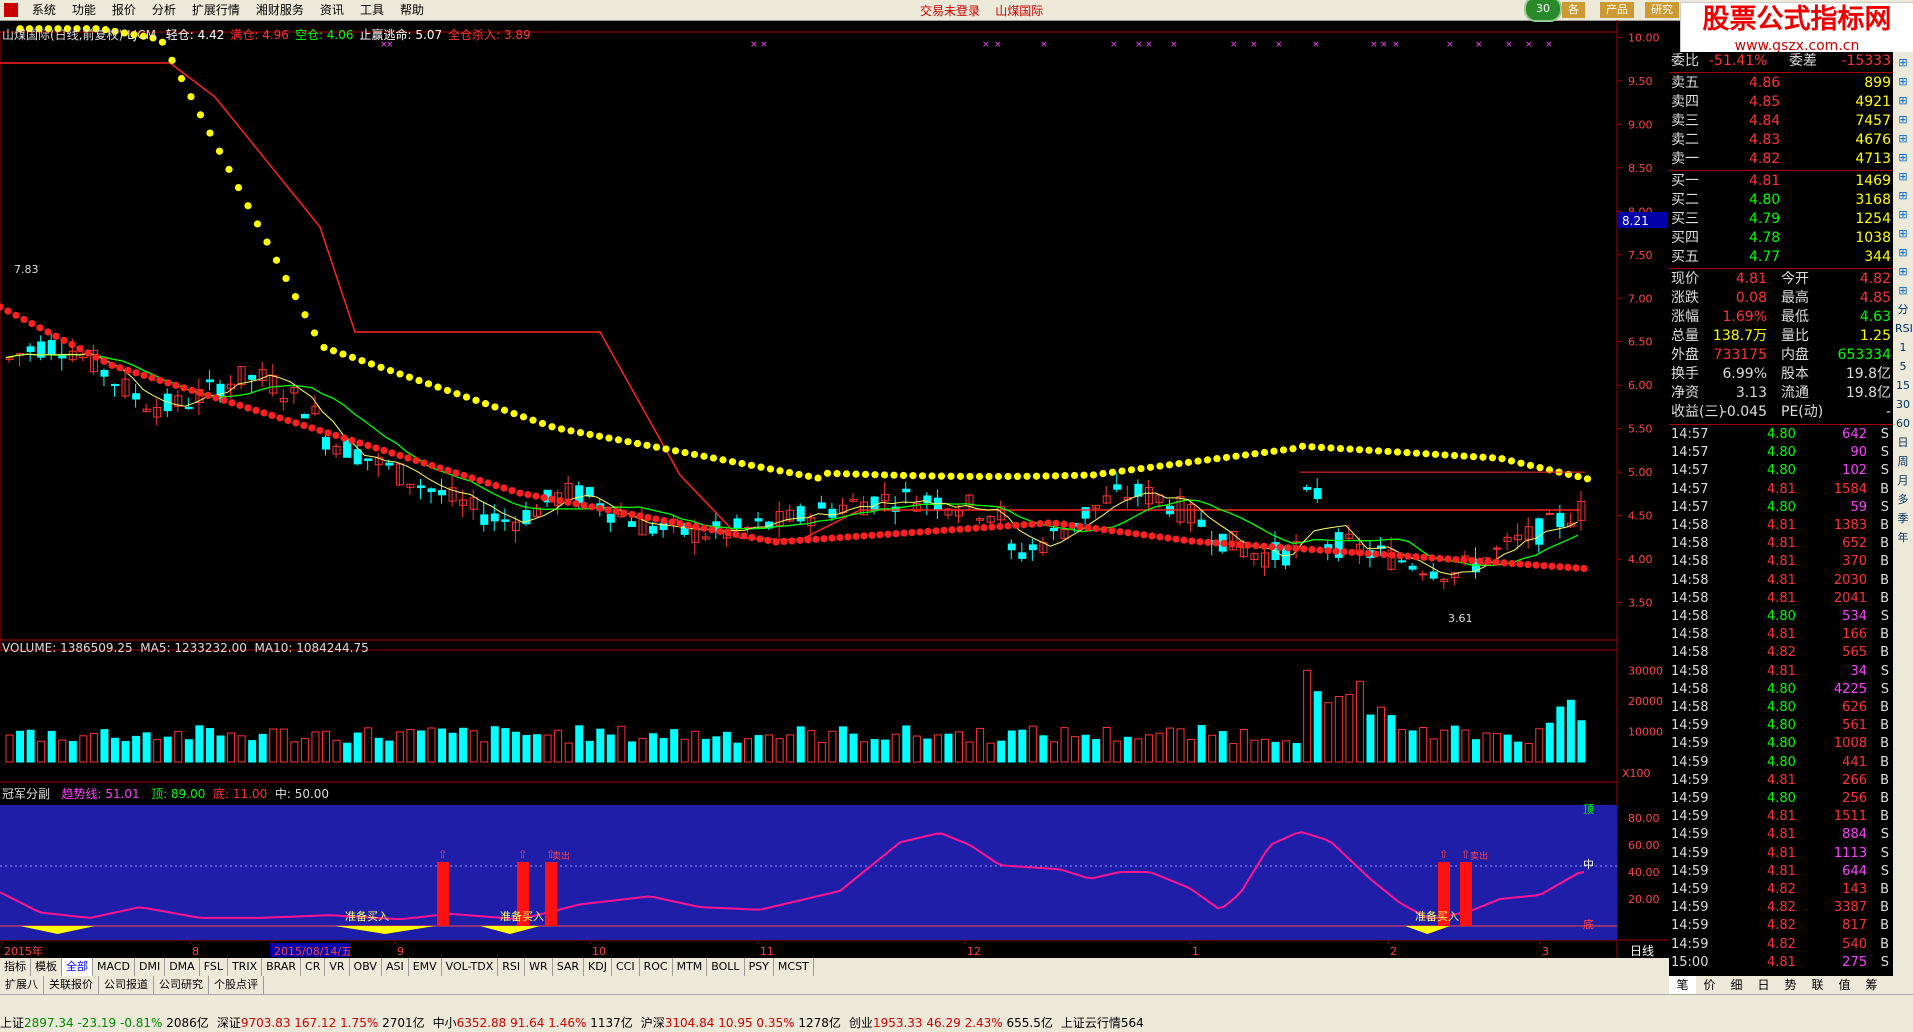 Image resolution: width=1913 pixels, height=1032 pixels. Describe the element at coordinates (124, 10) in the screenshot. I see `menu-item-2: 报价` at that location.